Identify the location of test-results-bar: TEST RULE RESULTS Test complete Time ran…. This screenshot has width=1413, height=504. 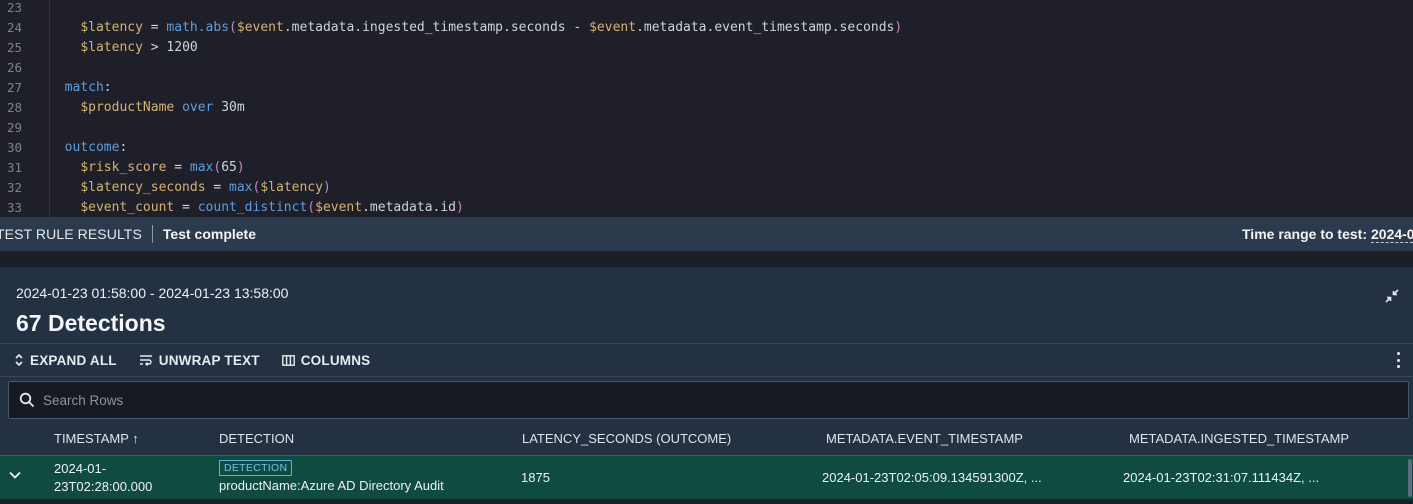
(706, 234).